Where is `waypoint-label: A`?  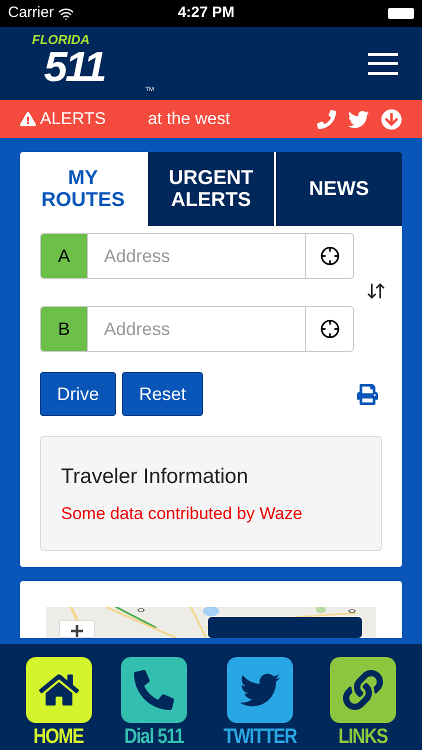
waypoint-label: A is located at coordinates (64, 256).